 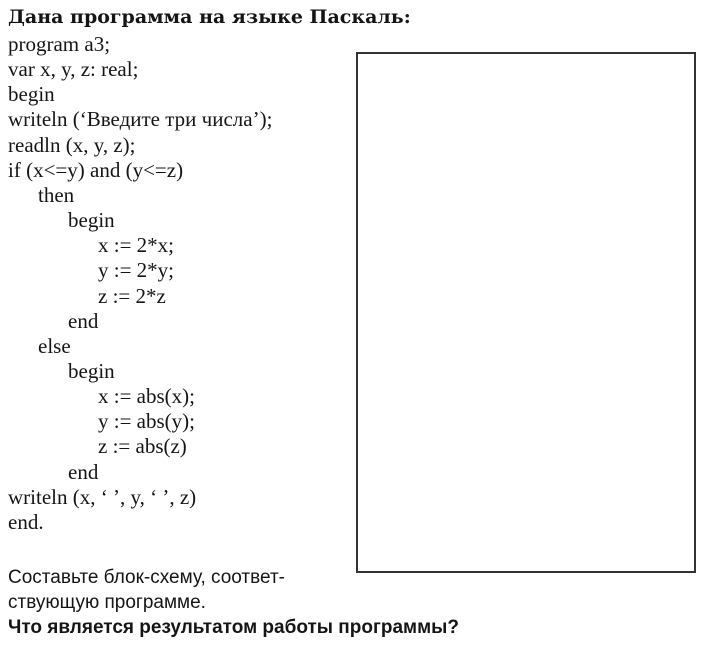 I want to click on task-heading: Дана программа на языке Паскаль:, so click(x=209, y=17).